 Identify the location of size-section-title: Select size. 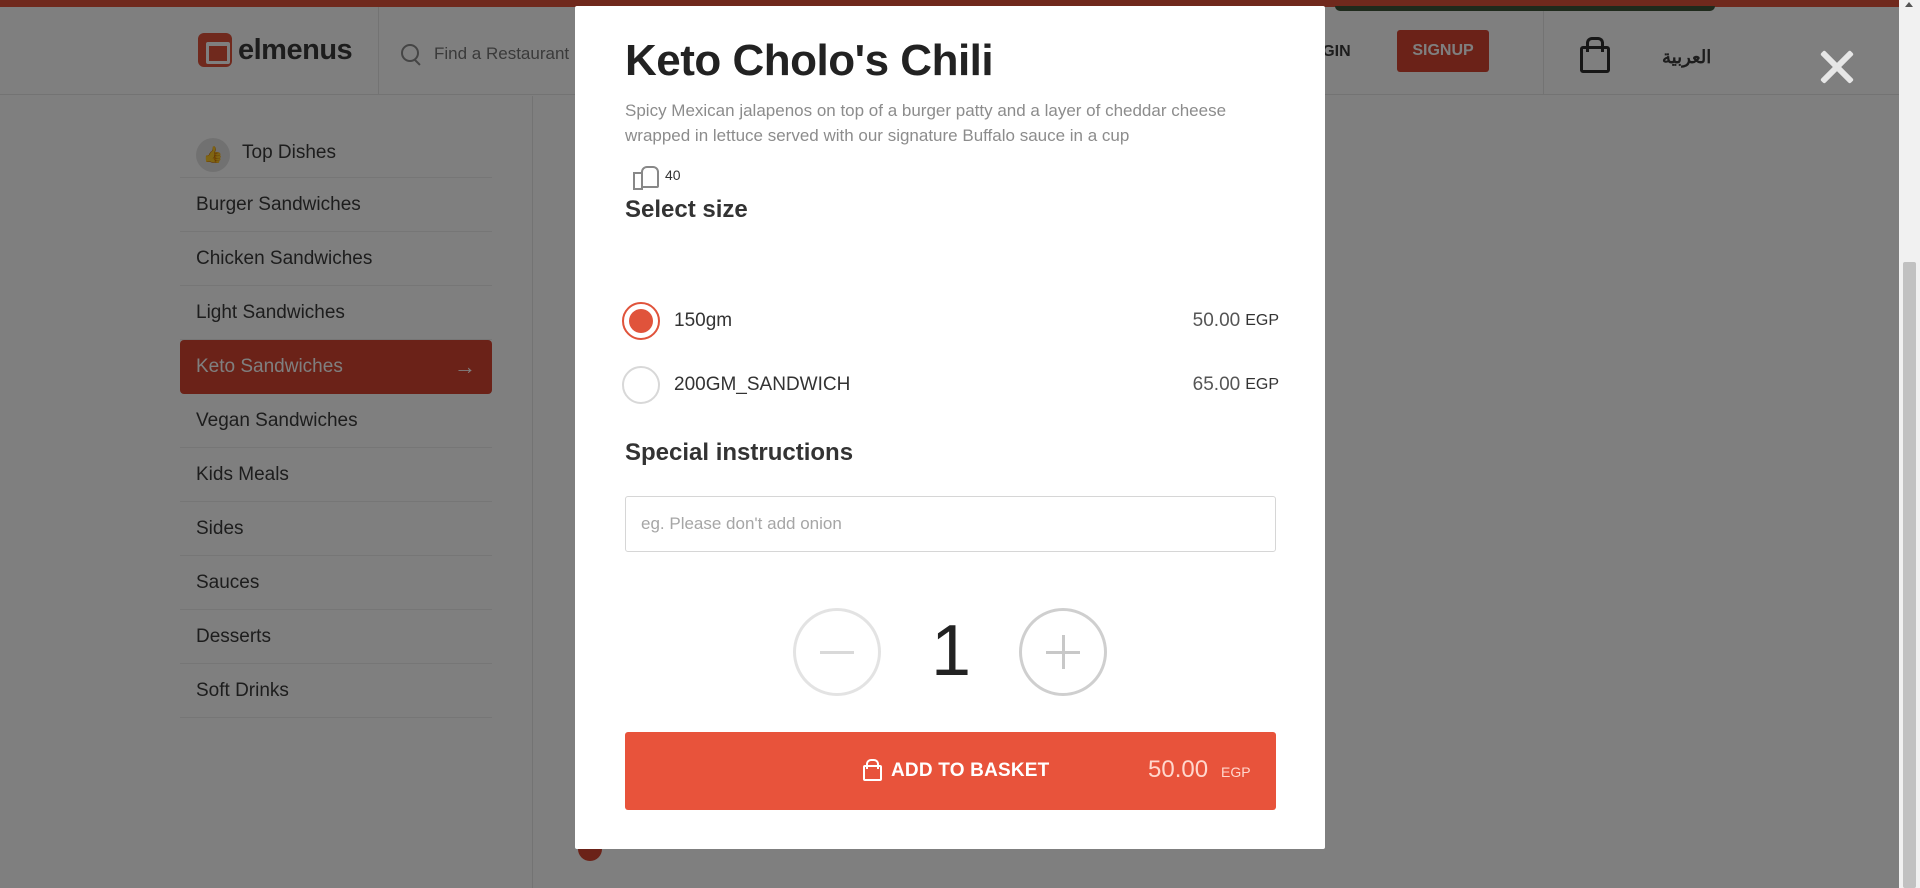
(686, 209).